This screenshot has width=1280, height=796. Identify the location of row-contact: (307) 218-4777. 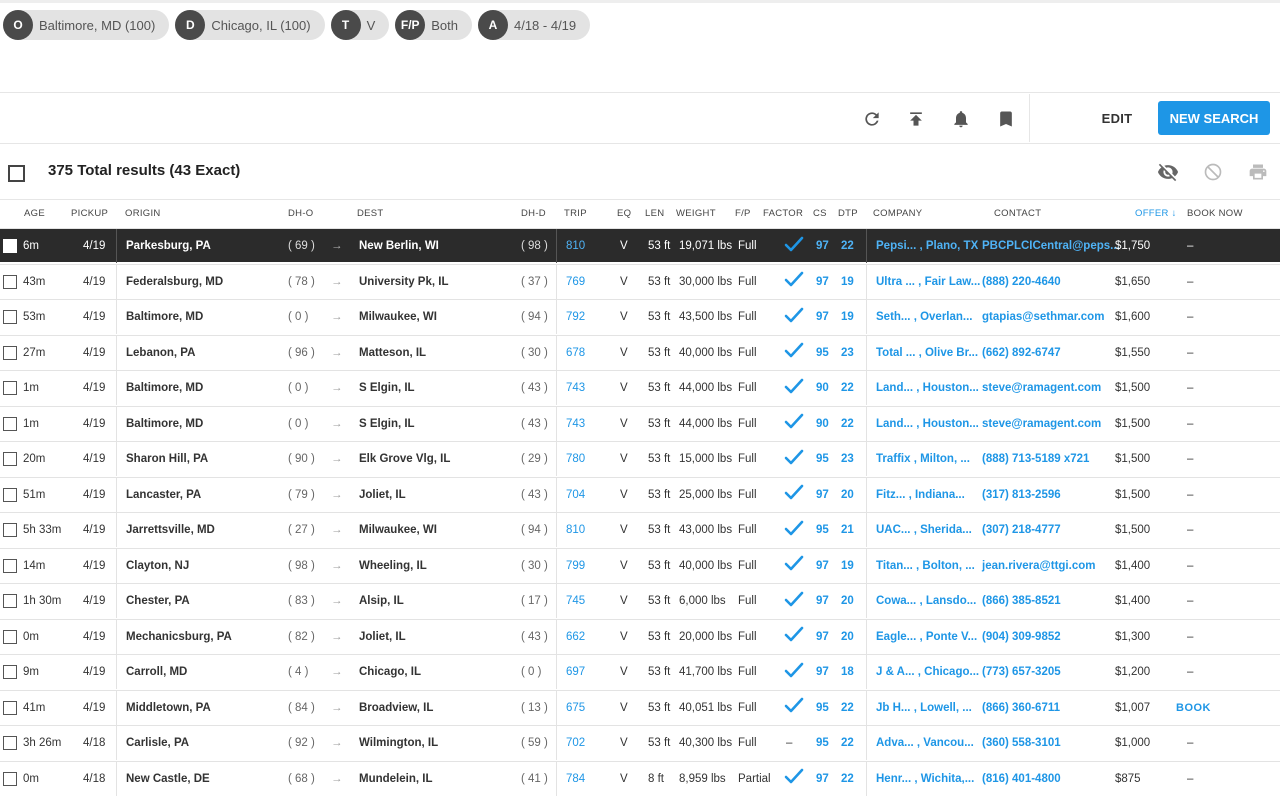
(1021, 530).